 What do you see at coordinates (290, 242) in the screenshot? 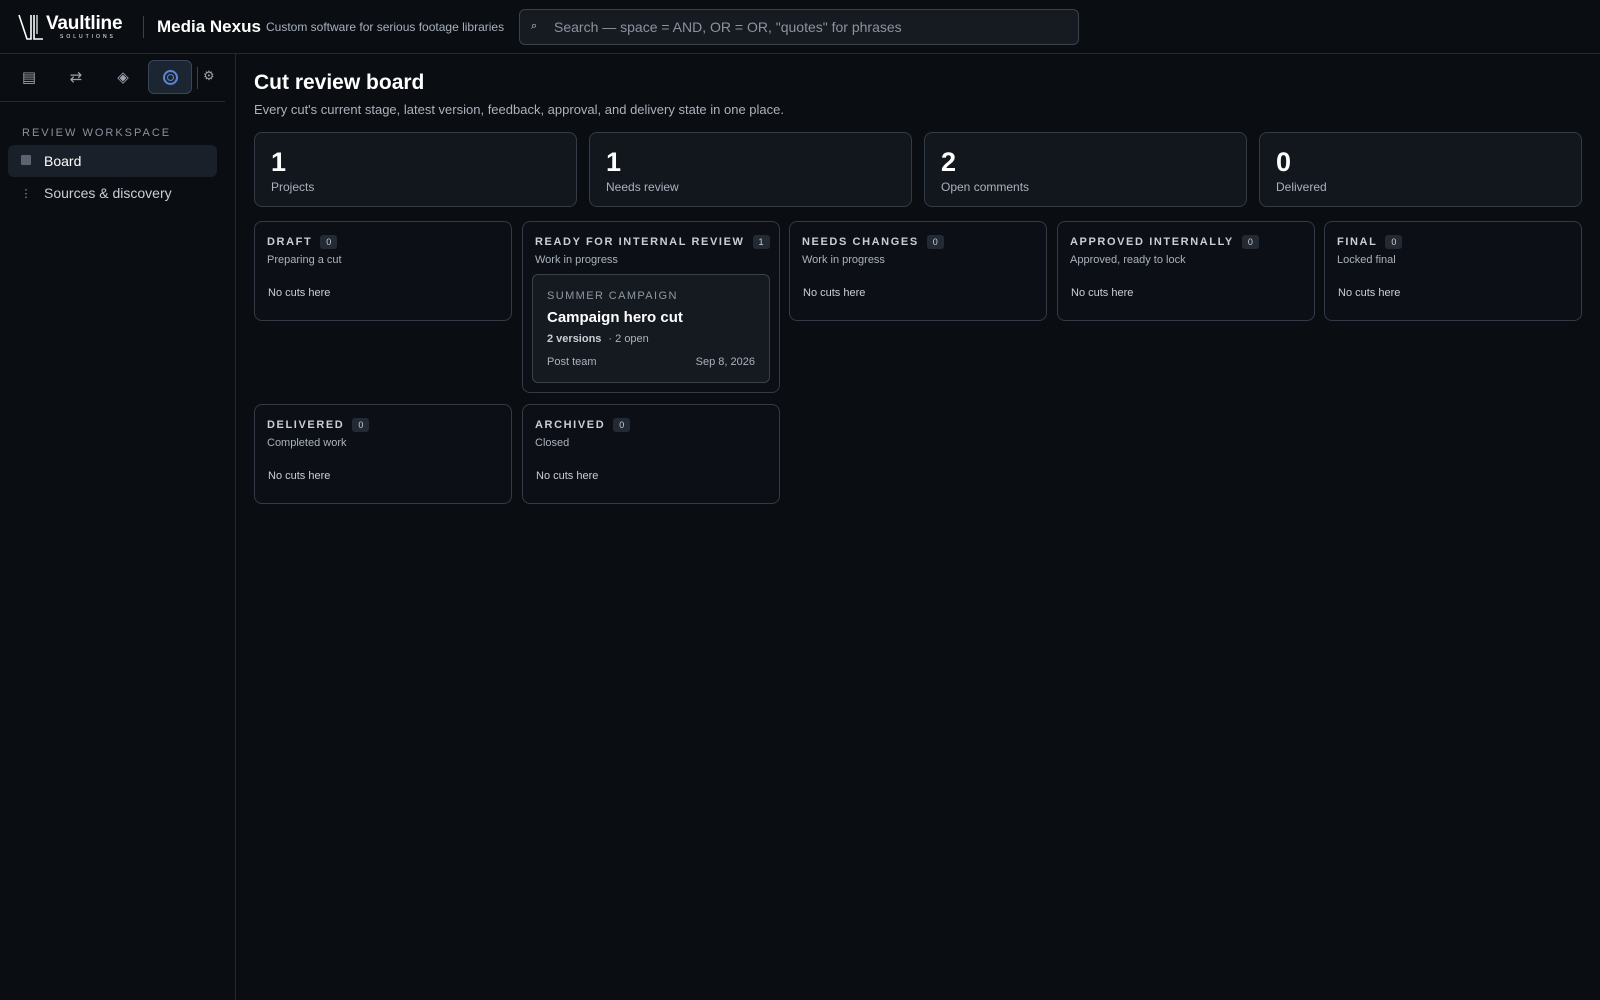
I see `column-title: DRAFT` at bounding box center [290, 242].